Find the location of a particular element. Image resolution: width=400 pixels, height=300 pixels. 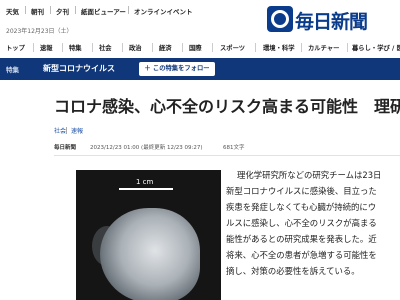

feature-band: 特集 新型コロナウイルス ＋ この特集をフォロー is located at coordinates (200, 69).